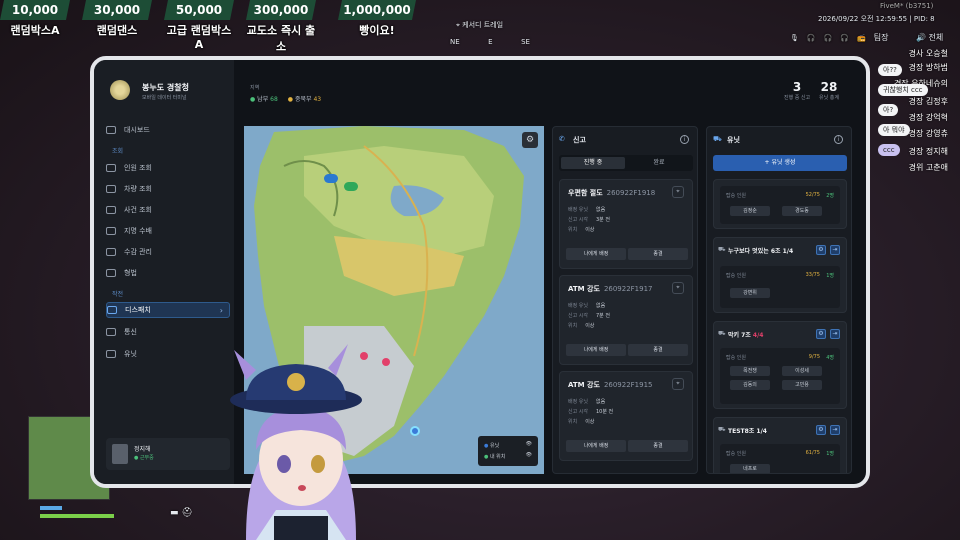  I want to click on tab-active: 진행 중, so click(593, 163).